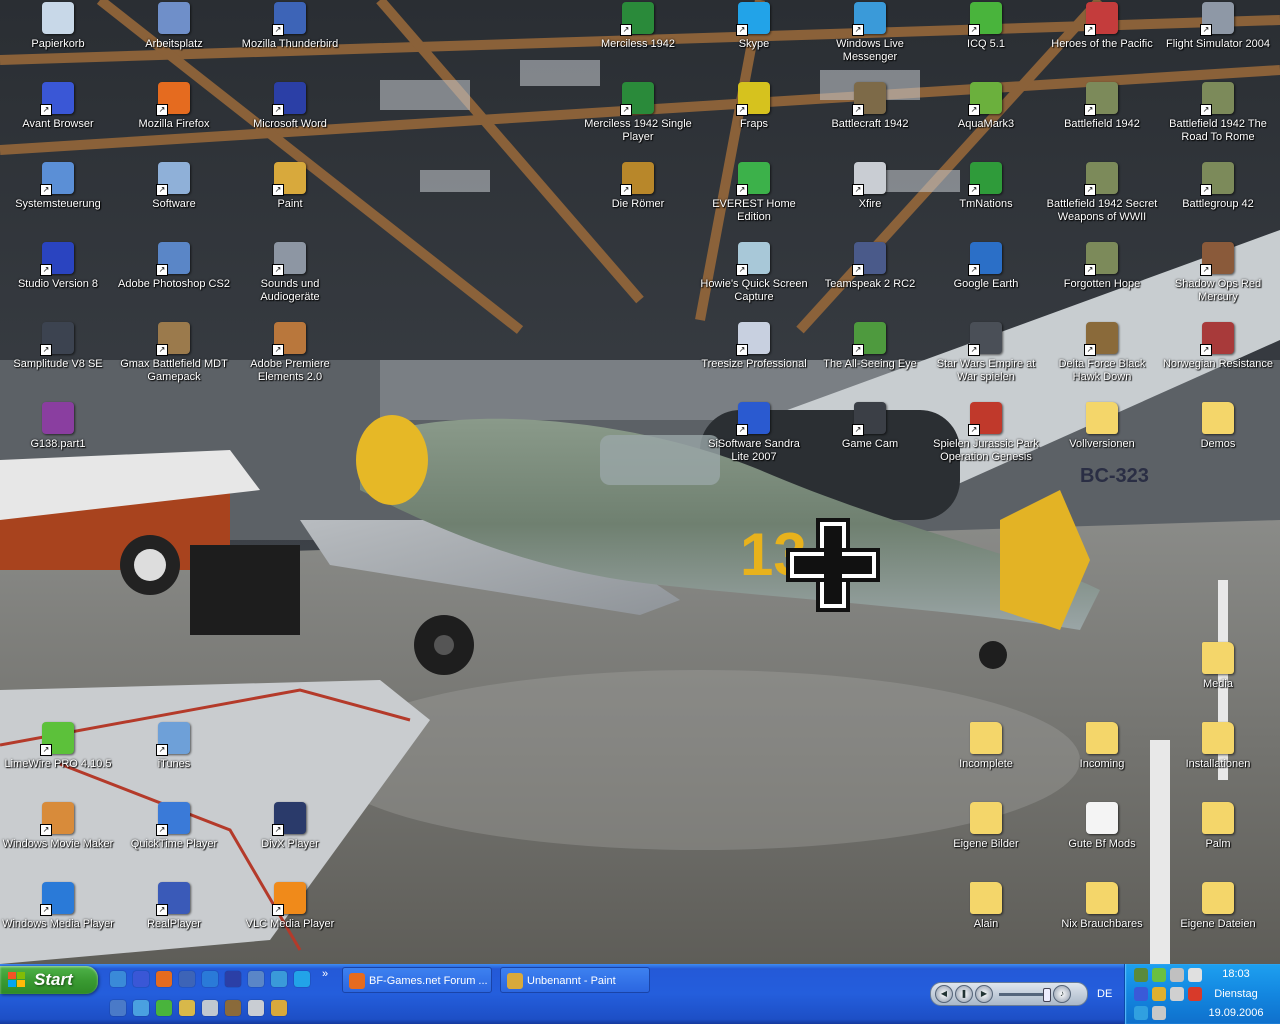 The width and height of the screenshot is (1280, 1024). I want to click on volume-knob, so click(1047, 995).